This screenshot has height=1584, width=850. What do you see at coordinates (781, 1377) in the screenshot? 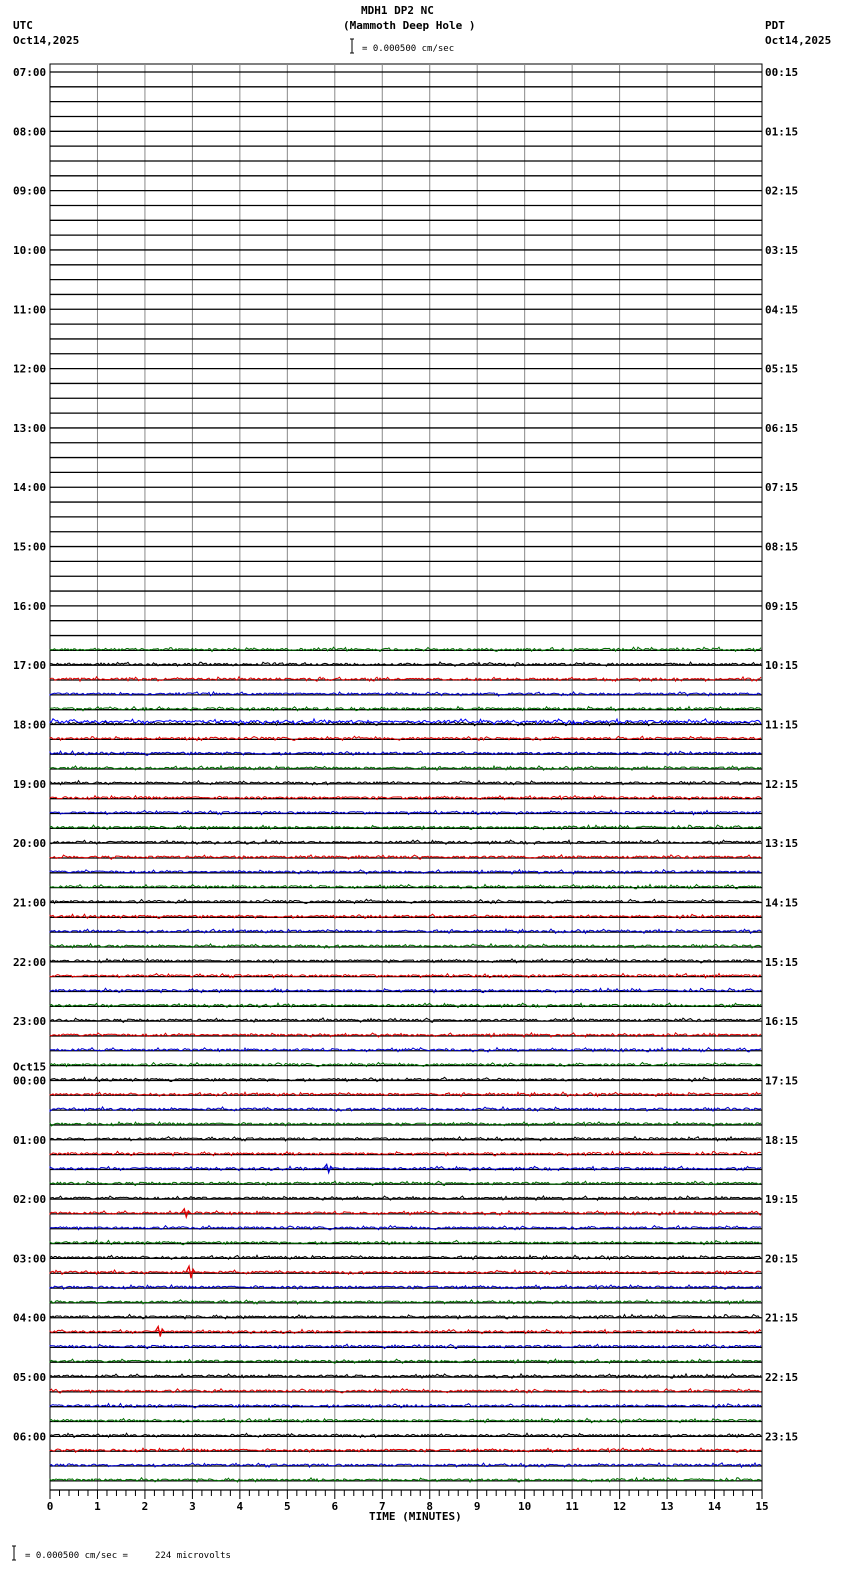
I see `pdt-hour-label: 22:15` at bounding box center [781, 1377].